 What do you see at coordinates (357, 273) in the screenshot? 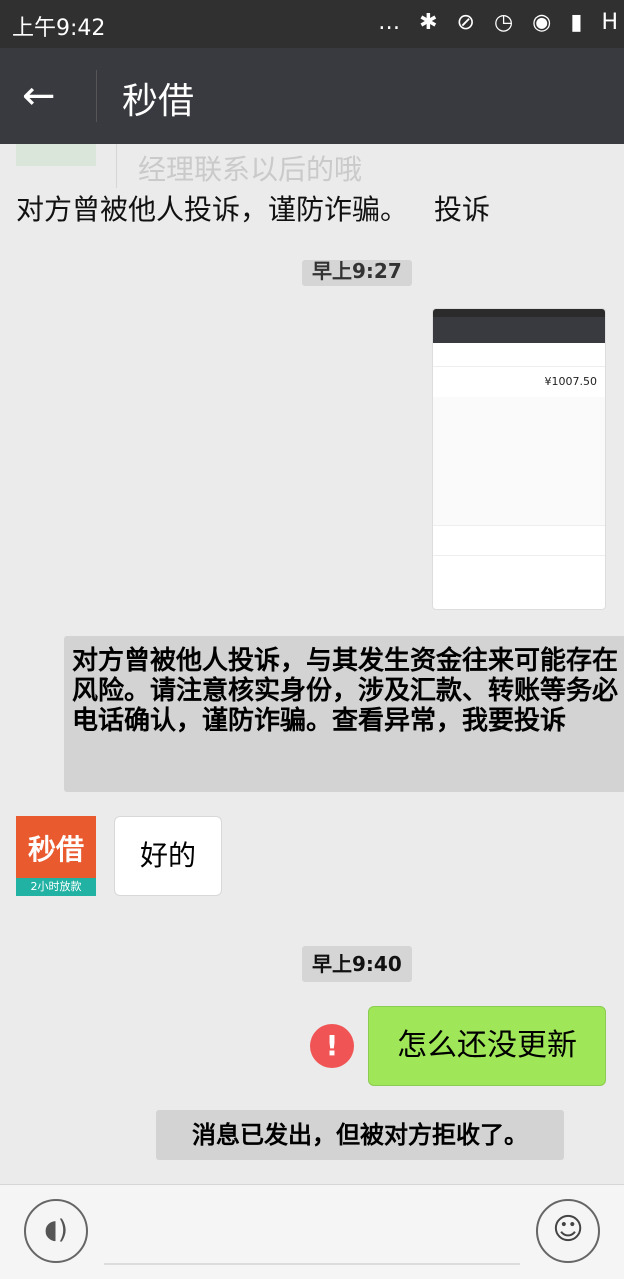
I see `timestamp: 早上9:27` at bounding box center [357, 273].